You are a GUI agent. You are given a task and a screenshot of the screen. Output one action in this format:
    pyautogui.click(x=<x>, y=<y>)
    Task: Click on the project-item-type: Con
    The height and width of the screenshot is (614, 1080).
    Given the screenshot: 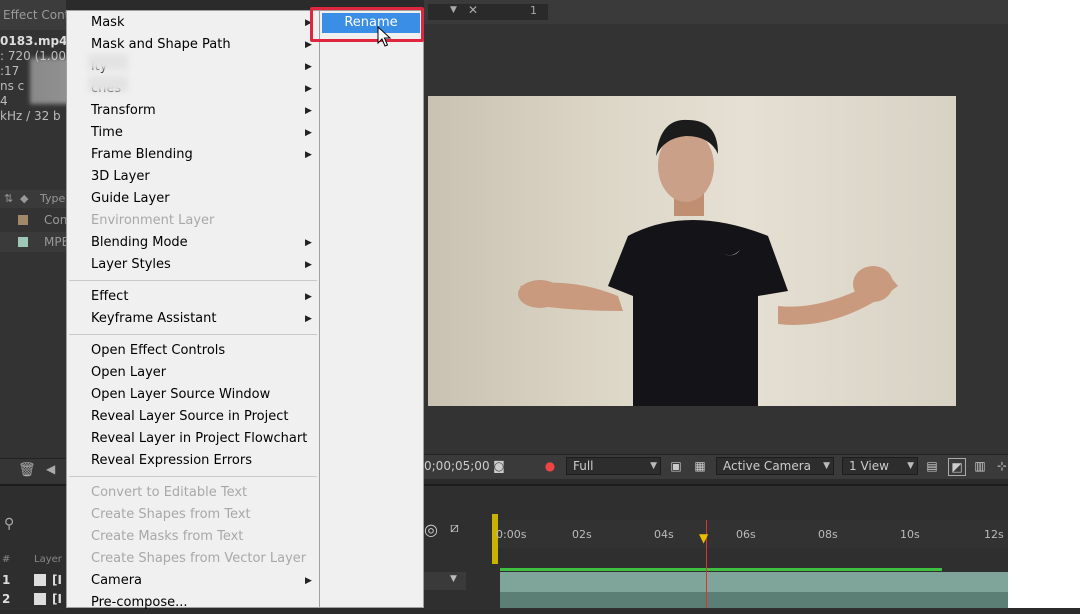 What is the action you would take?
    pyautogui.click(x=56, y=220)
    